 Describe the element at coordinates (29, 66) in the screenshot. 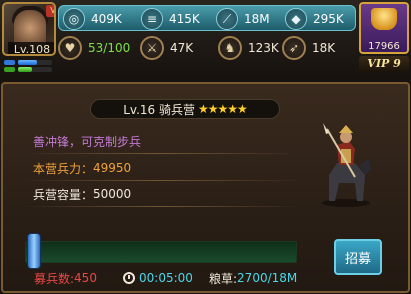

I see `status-bars` at that location.